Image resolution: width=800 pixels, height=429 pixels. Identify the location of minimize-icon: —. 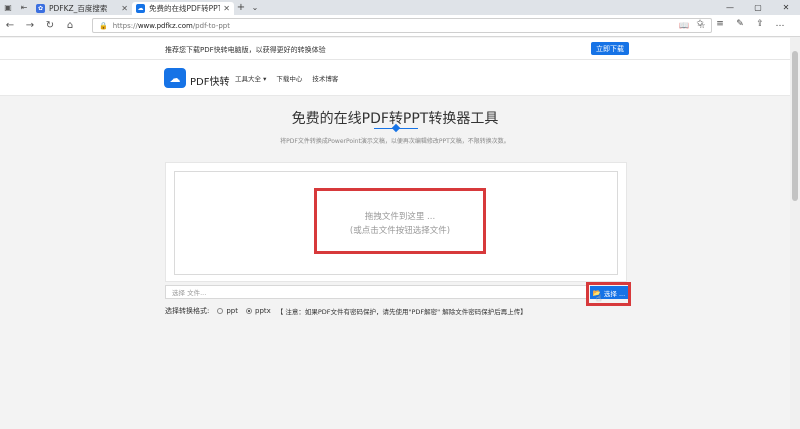
(730, 7).